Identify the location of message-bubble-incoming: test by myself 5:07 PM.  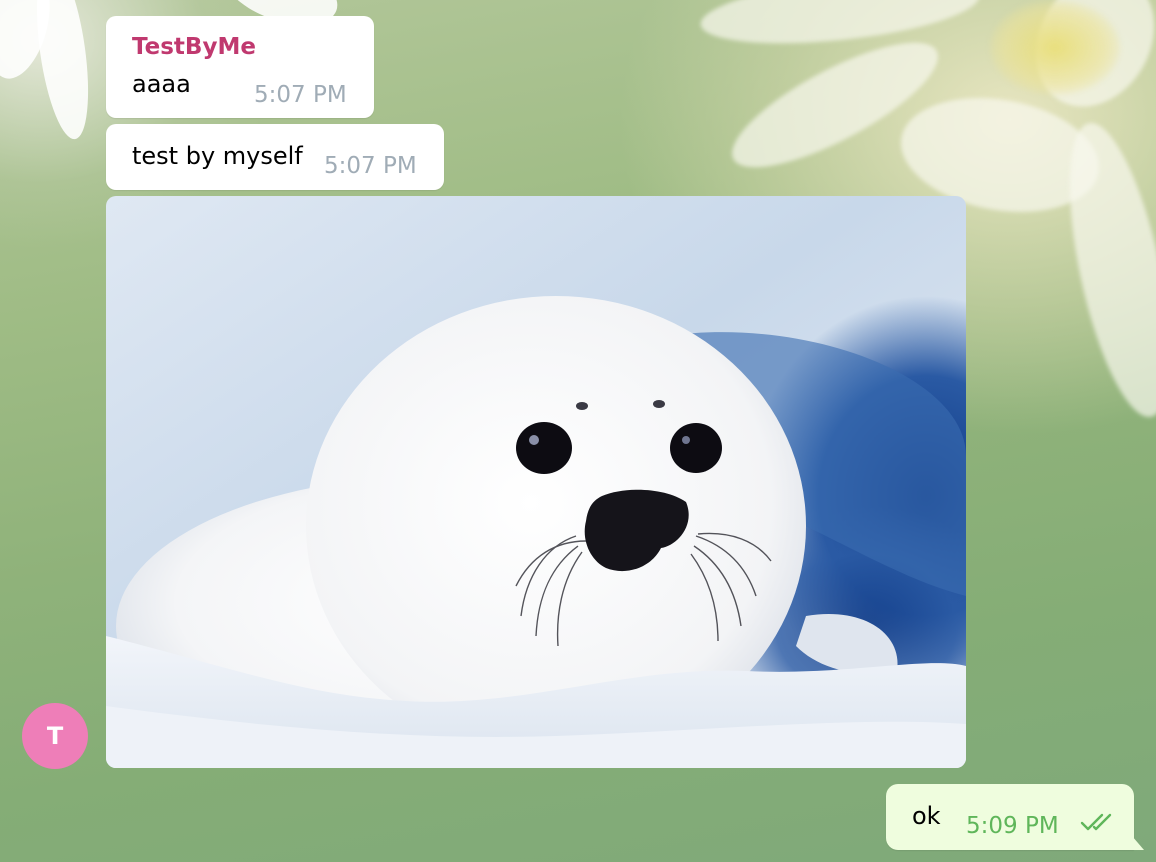
(275, 157).